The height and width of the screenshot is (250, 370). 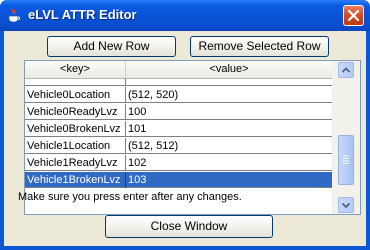 What do you see at coordinates (14, 16) in the screenshot?
I see `java-cup-icon` at bounding box center [14, 16].